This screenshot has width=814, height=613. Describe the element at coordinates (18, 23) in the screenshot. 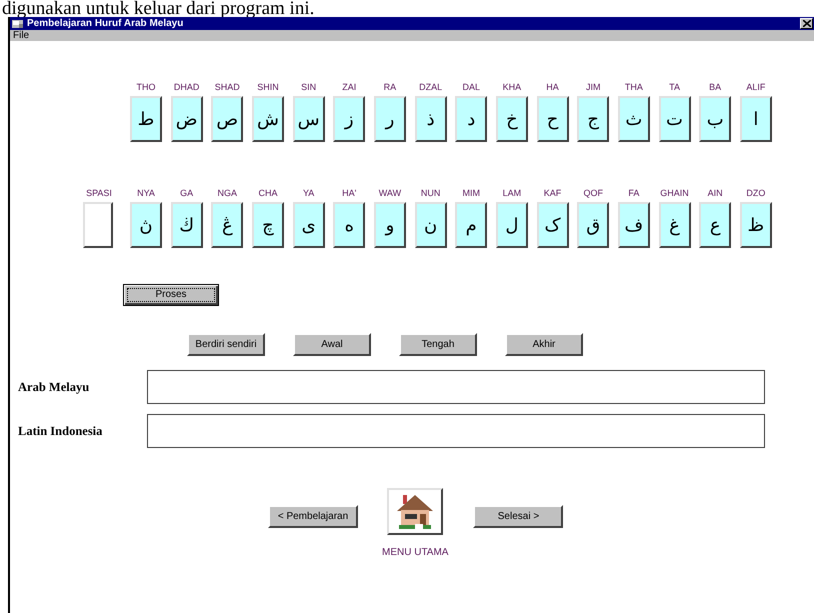

I see `app-icon` at that location.